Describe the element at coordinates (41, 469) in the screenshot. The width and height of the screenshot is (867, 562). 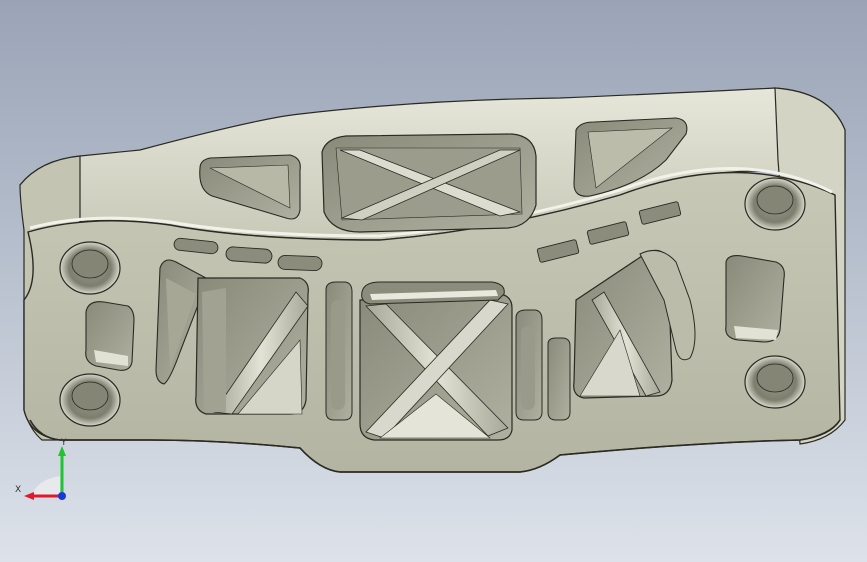
I see `coordinate-triad: Y X` at that location.